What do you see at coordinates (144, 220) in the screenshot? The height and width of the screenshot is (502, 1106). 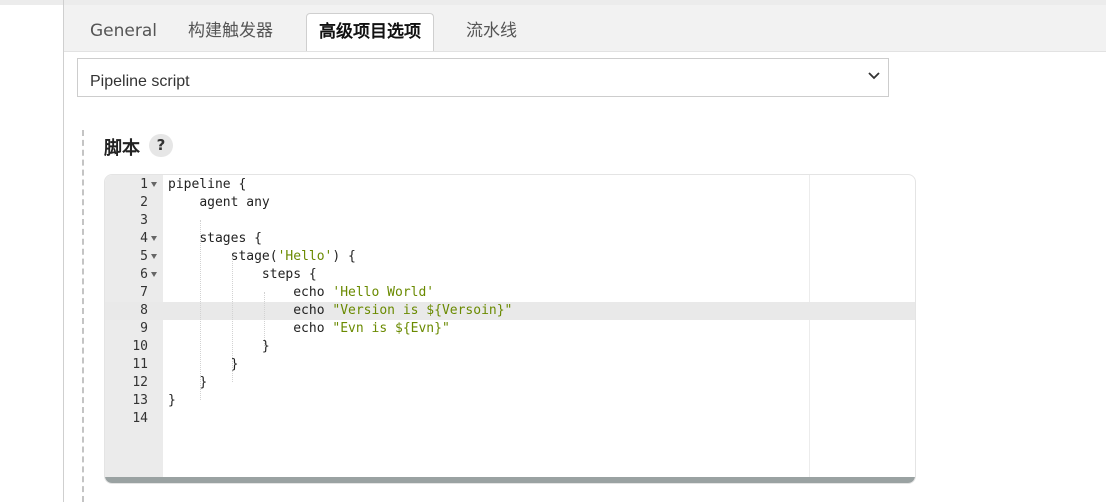 I see `line-number: 3` at bounding box center [144, 220].